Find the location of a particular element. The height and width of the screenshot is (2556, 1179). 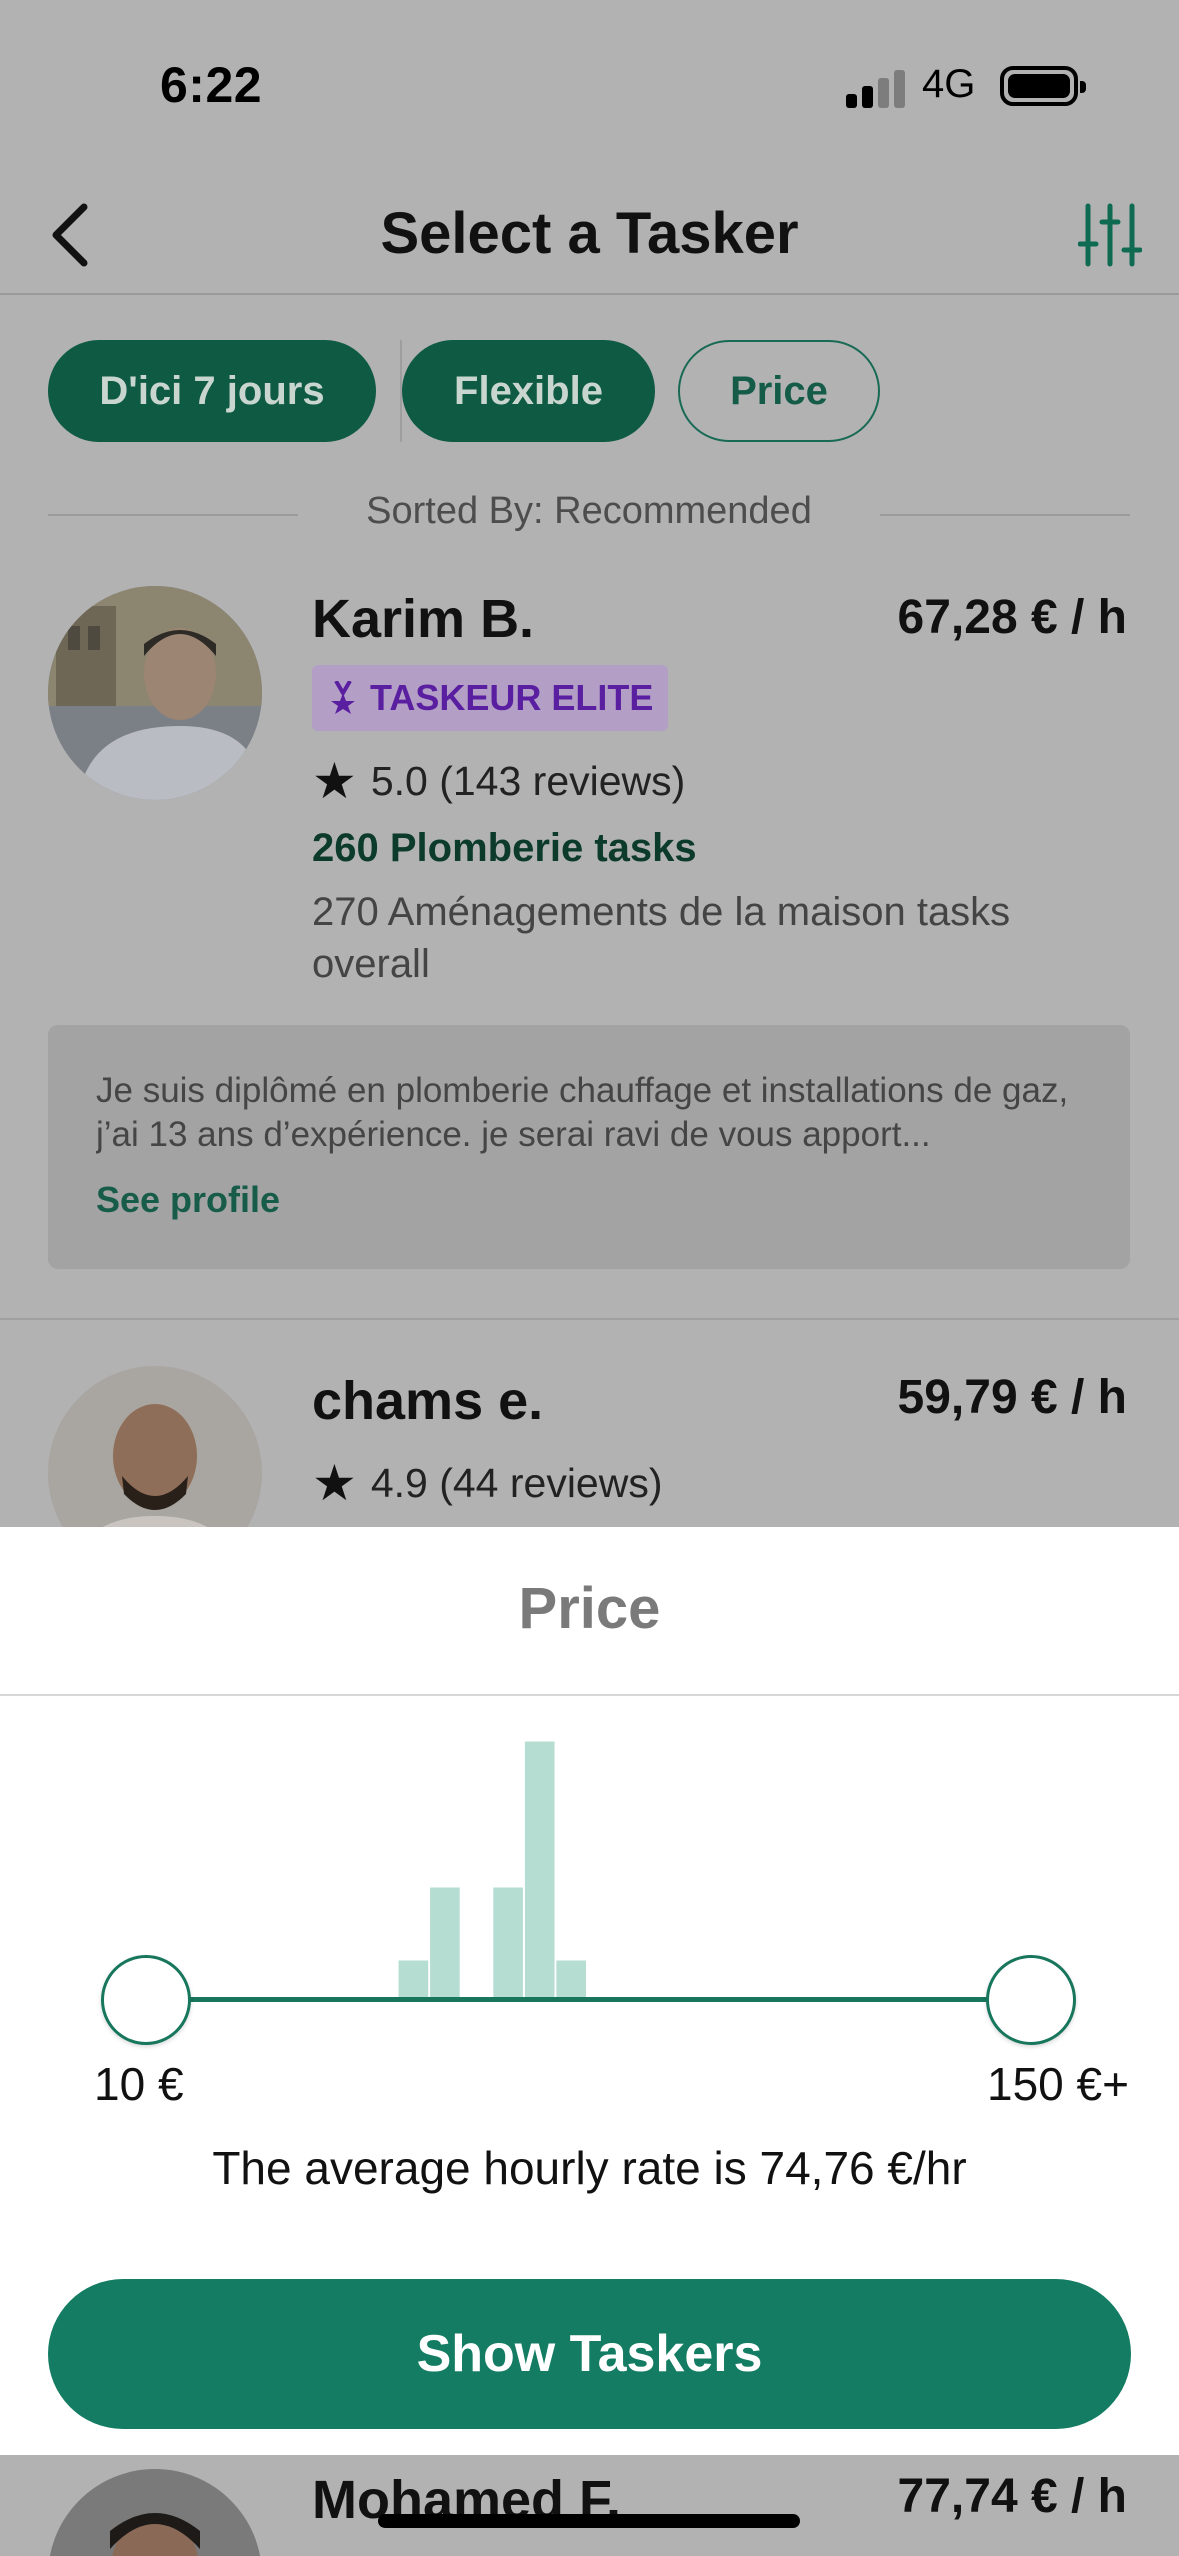

show-taskers-button: Show Taskers is located at coordinates (589, 2354).